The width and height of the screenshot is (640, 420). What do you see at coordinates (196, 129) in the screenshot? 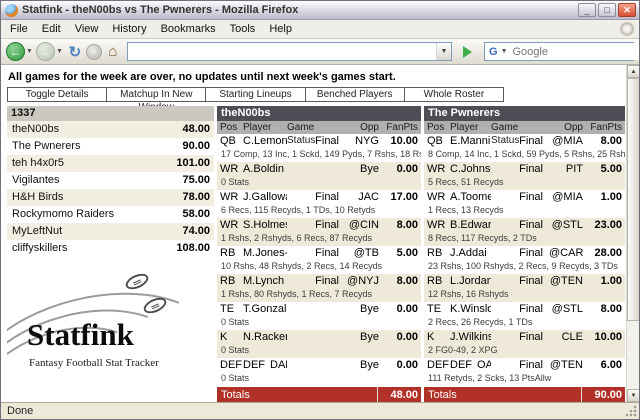
I see `team-score: 48.00` at bounding box center [196, 129].